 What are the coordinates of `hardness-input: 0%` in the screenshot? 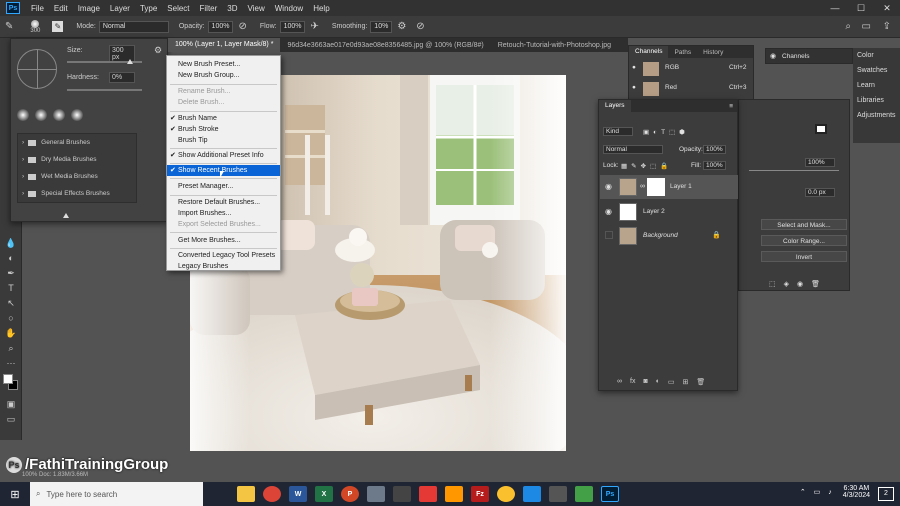 It's located at (122, 77).